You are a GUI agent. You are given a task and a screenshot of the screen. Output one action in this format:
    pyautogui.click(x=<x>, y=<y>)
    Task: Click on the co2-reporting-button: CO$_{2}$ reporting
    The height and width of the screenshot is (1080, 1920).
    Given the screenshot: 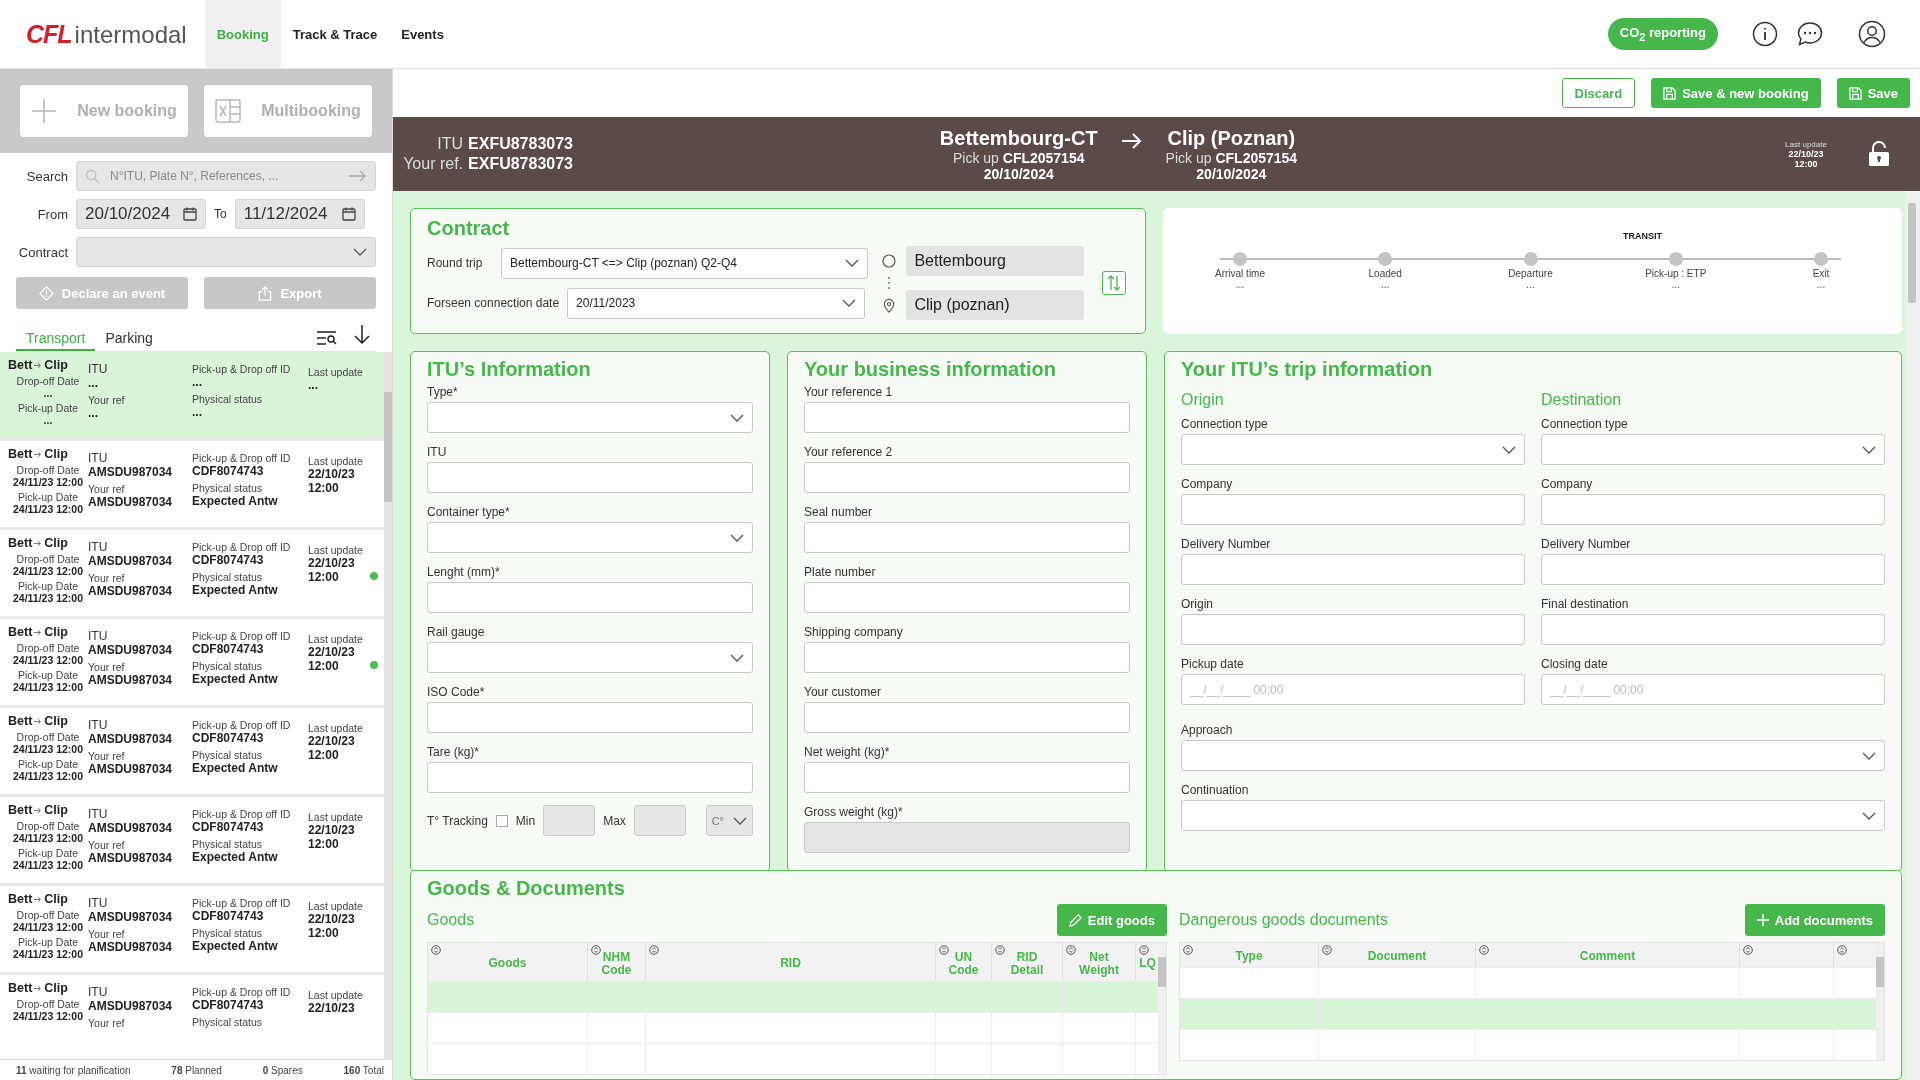 What is the action you would take?
    pyautogui.click(x=1662, y=34)
    